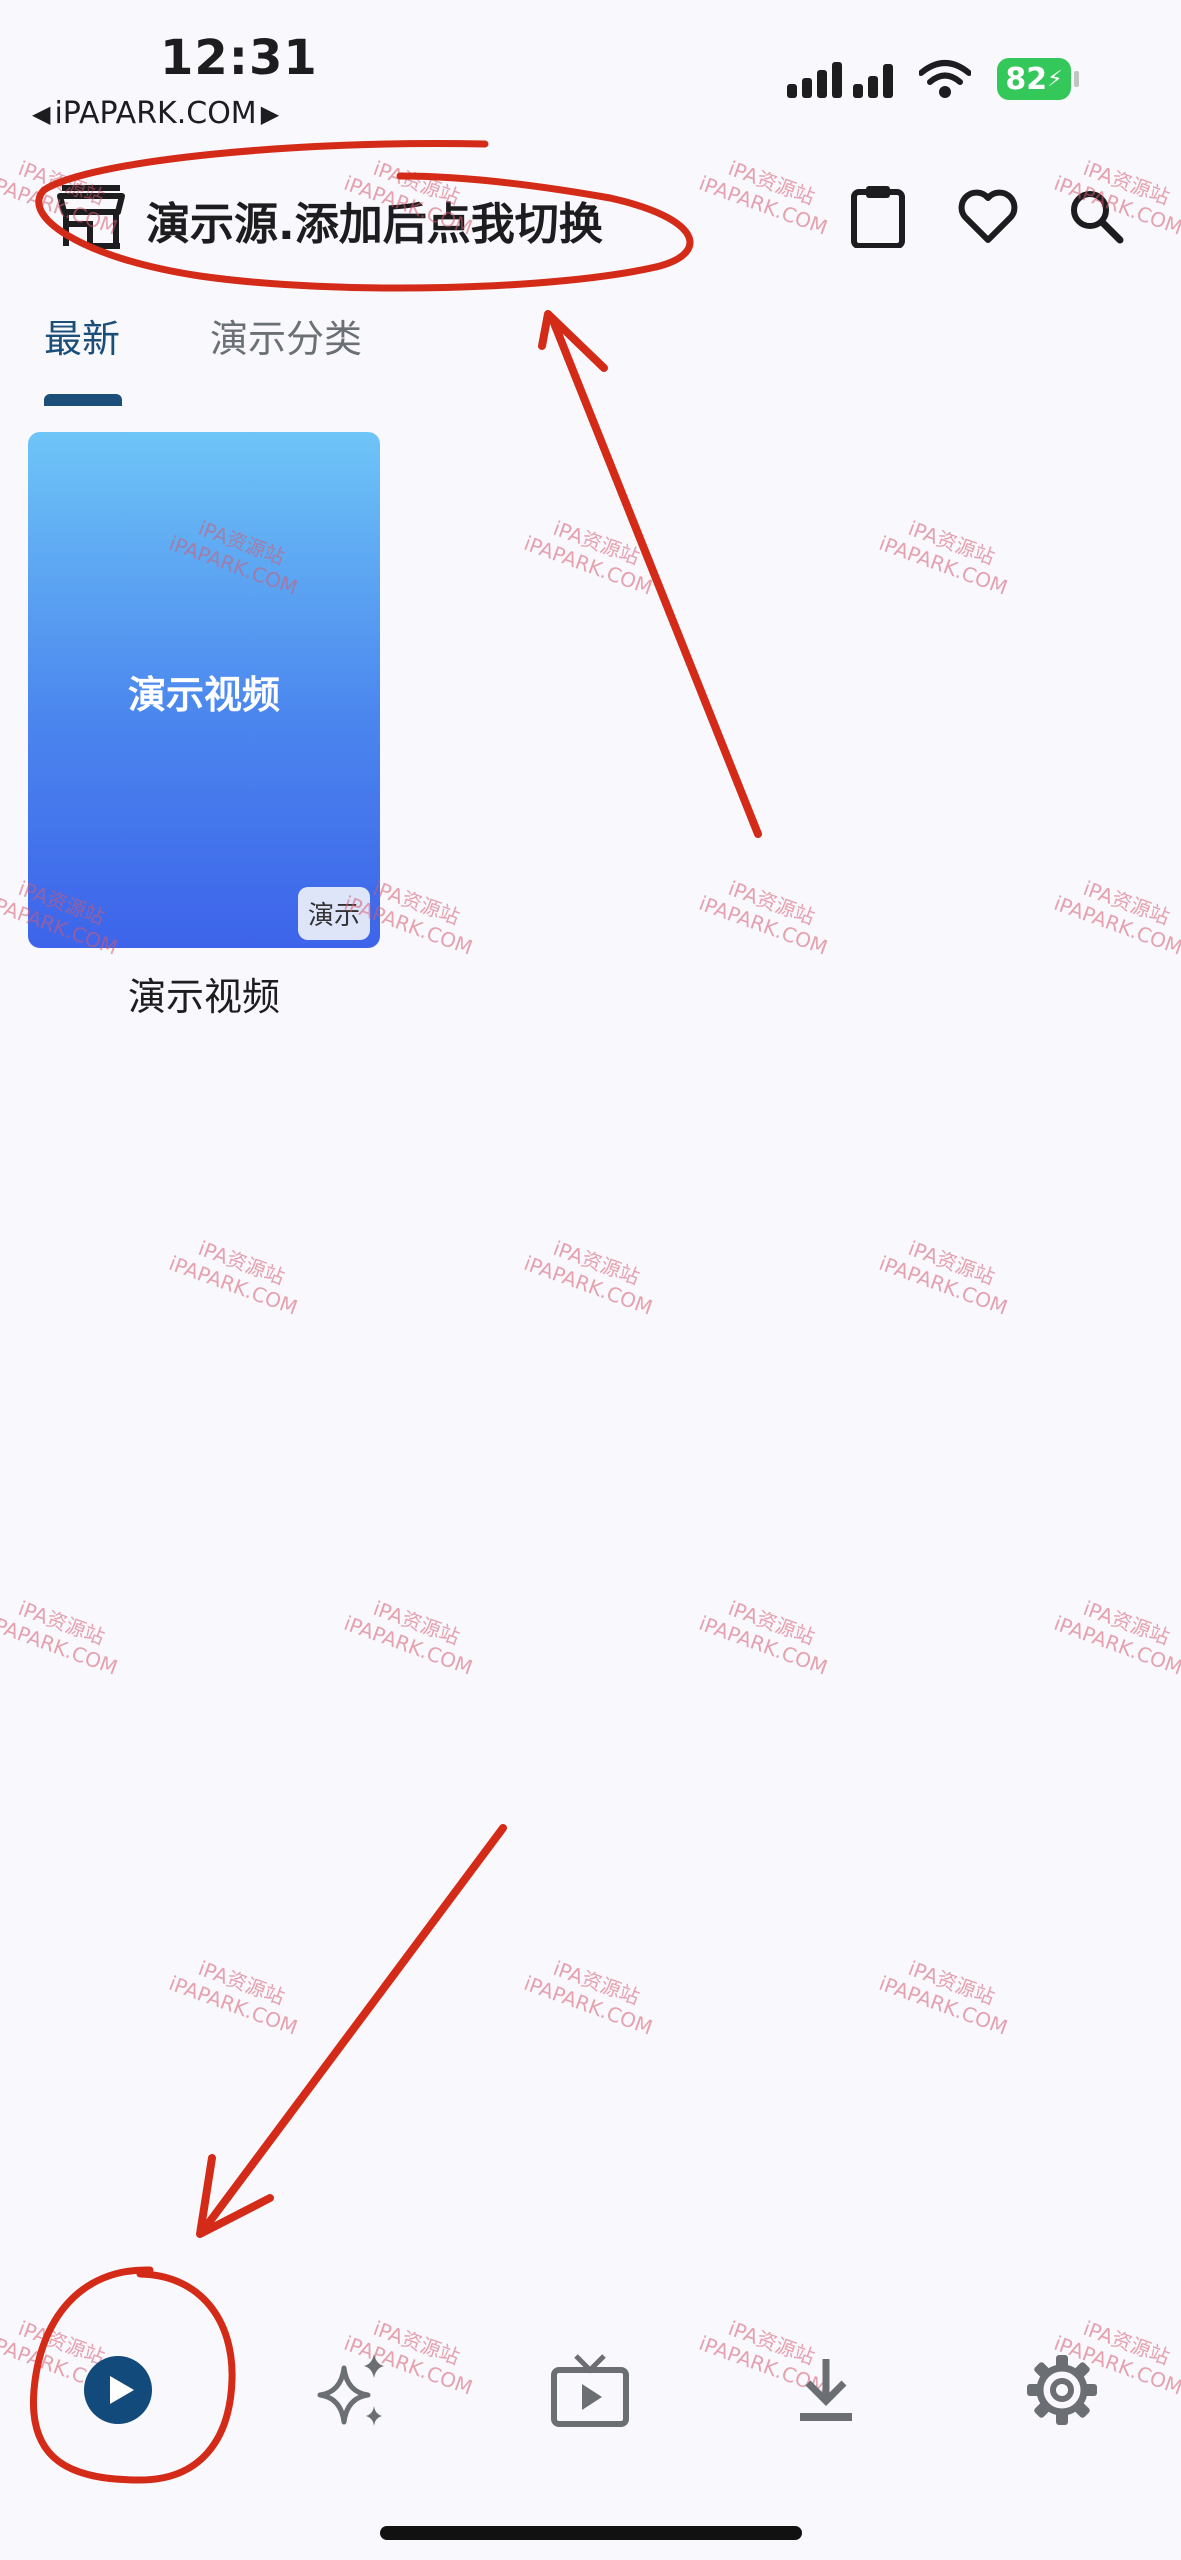 The image size is (1181, 2560). I want to click on back-app-label: iPAPARK.COM, so click(155, 113).